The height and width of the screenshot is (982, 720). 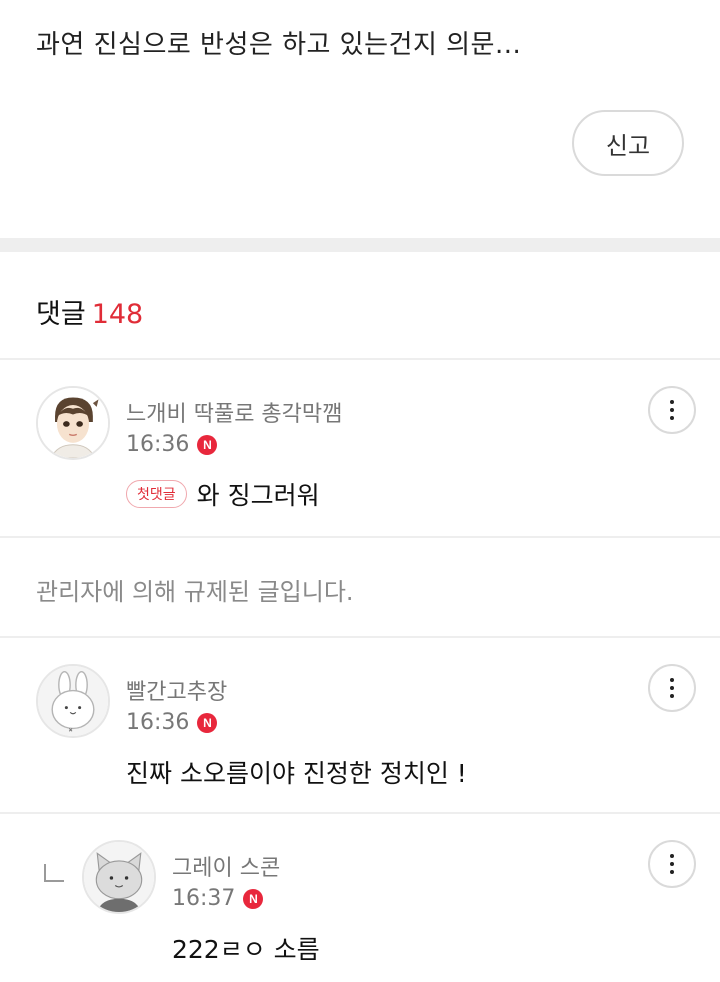 I want to click on comment-text: 222ㄹㅇ 소름, so click(x=246, y=948).